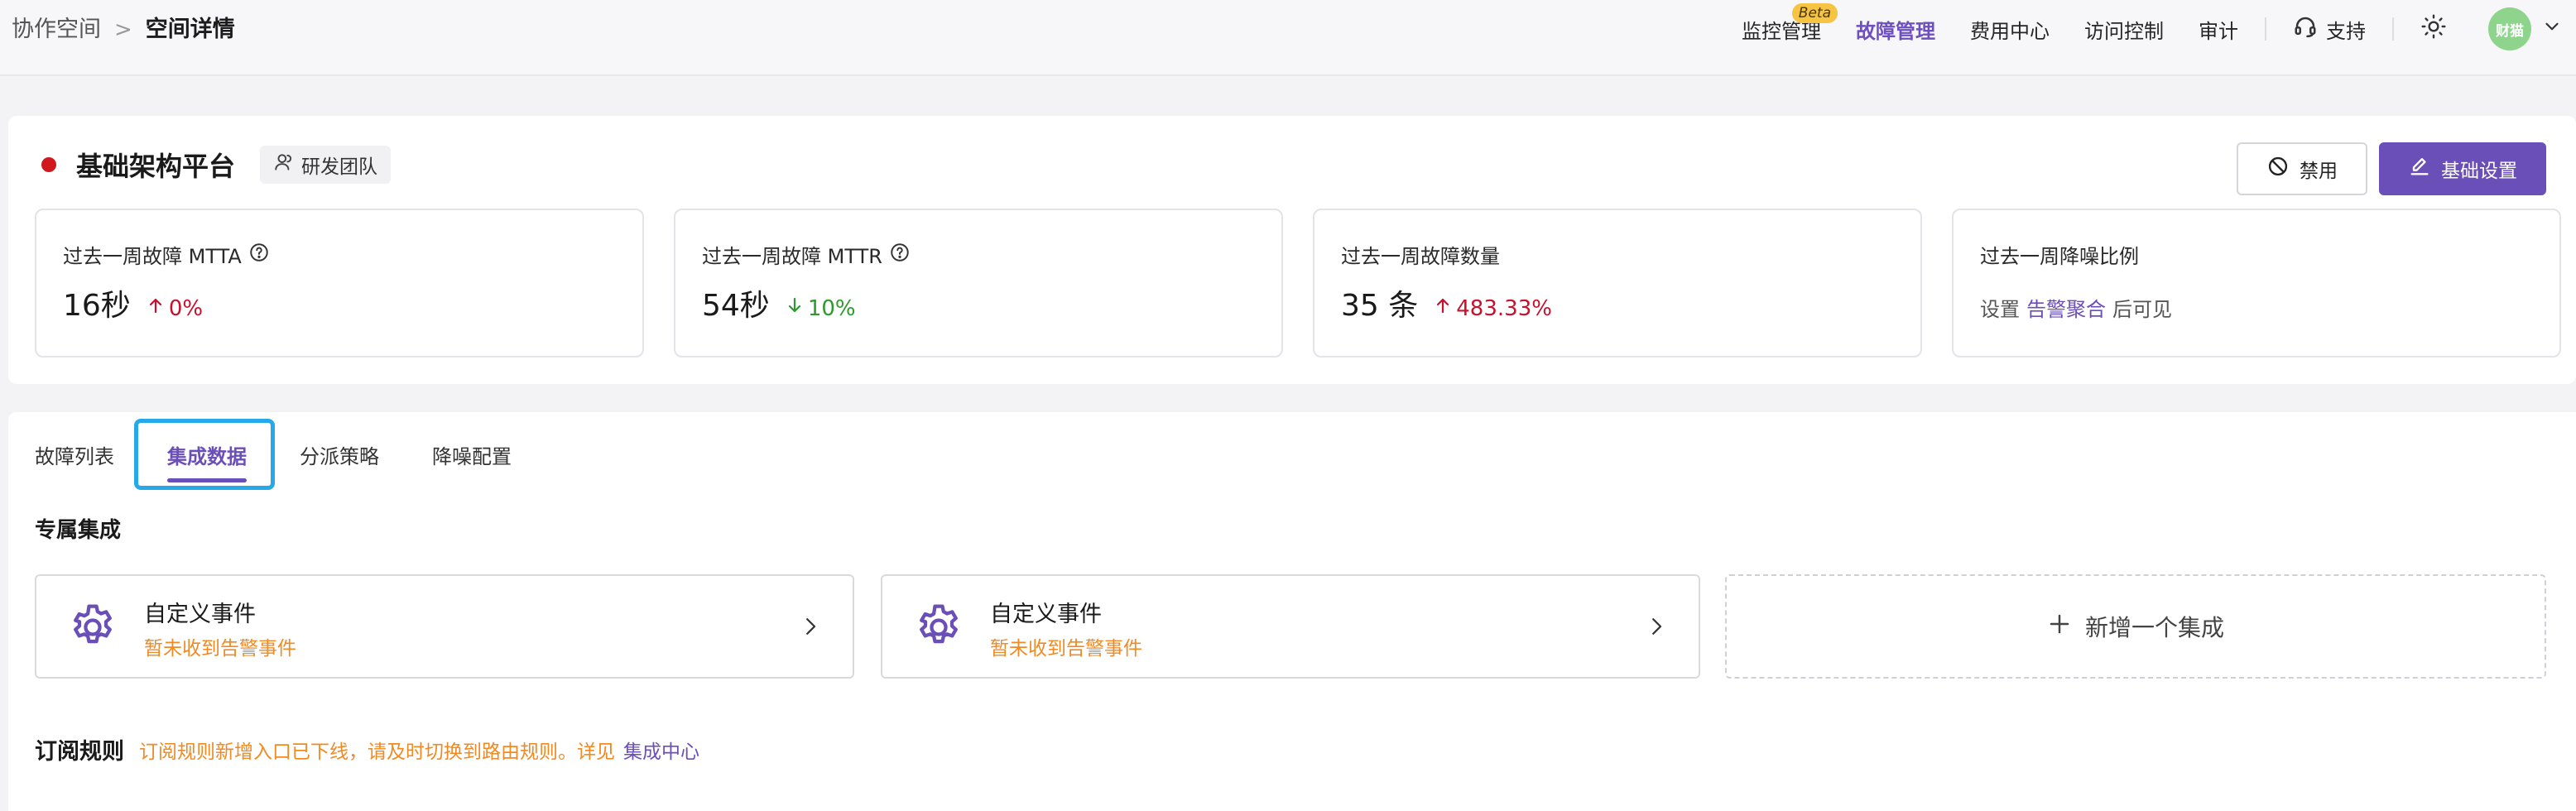  I want to click on nav-item-access-control: 访问控制, so click(2124, 29).